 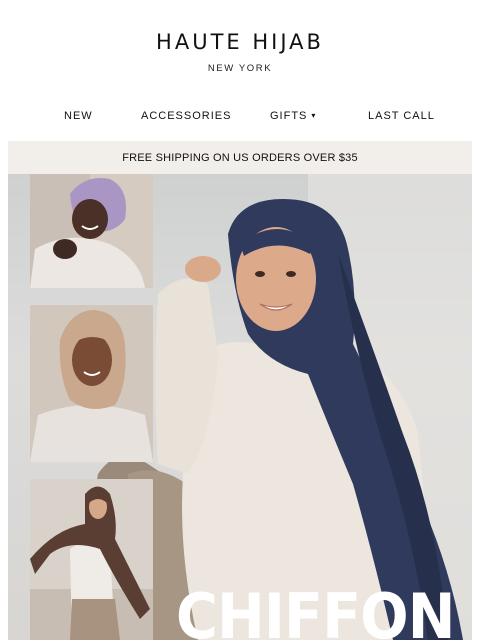 I want to click on thumbnail-brown-hijab, so click(x=91, y=559).